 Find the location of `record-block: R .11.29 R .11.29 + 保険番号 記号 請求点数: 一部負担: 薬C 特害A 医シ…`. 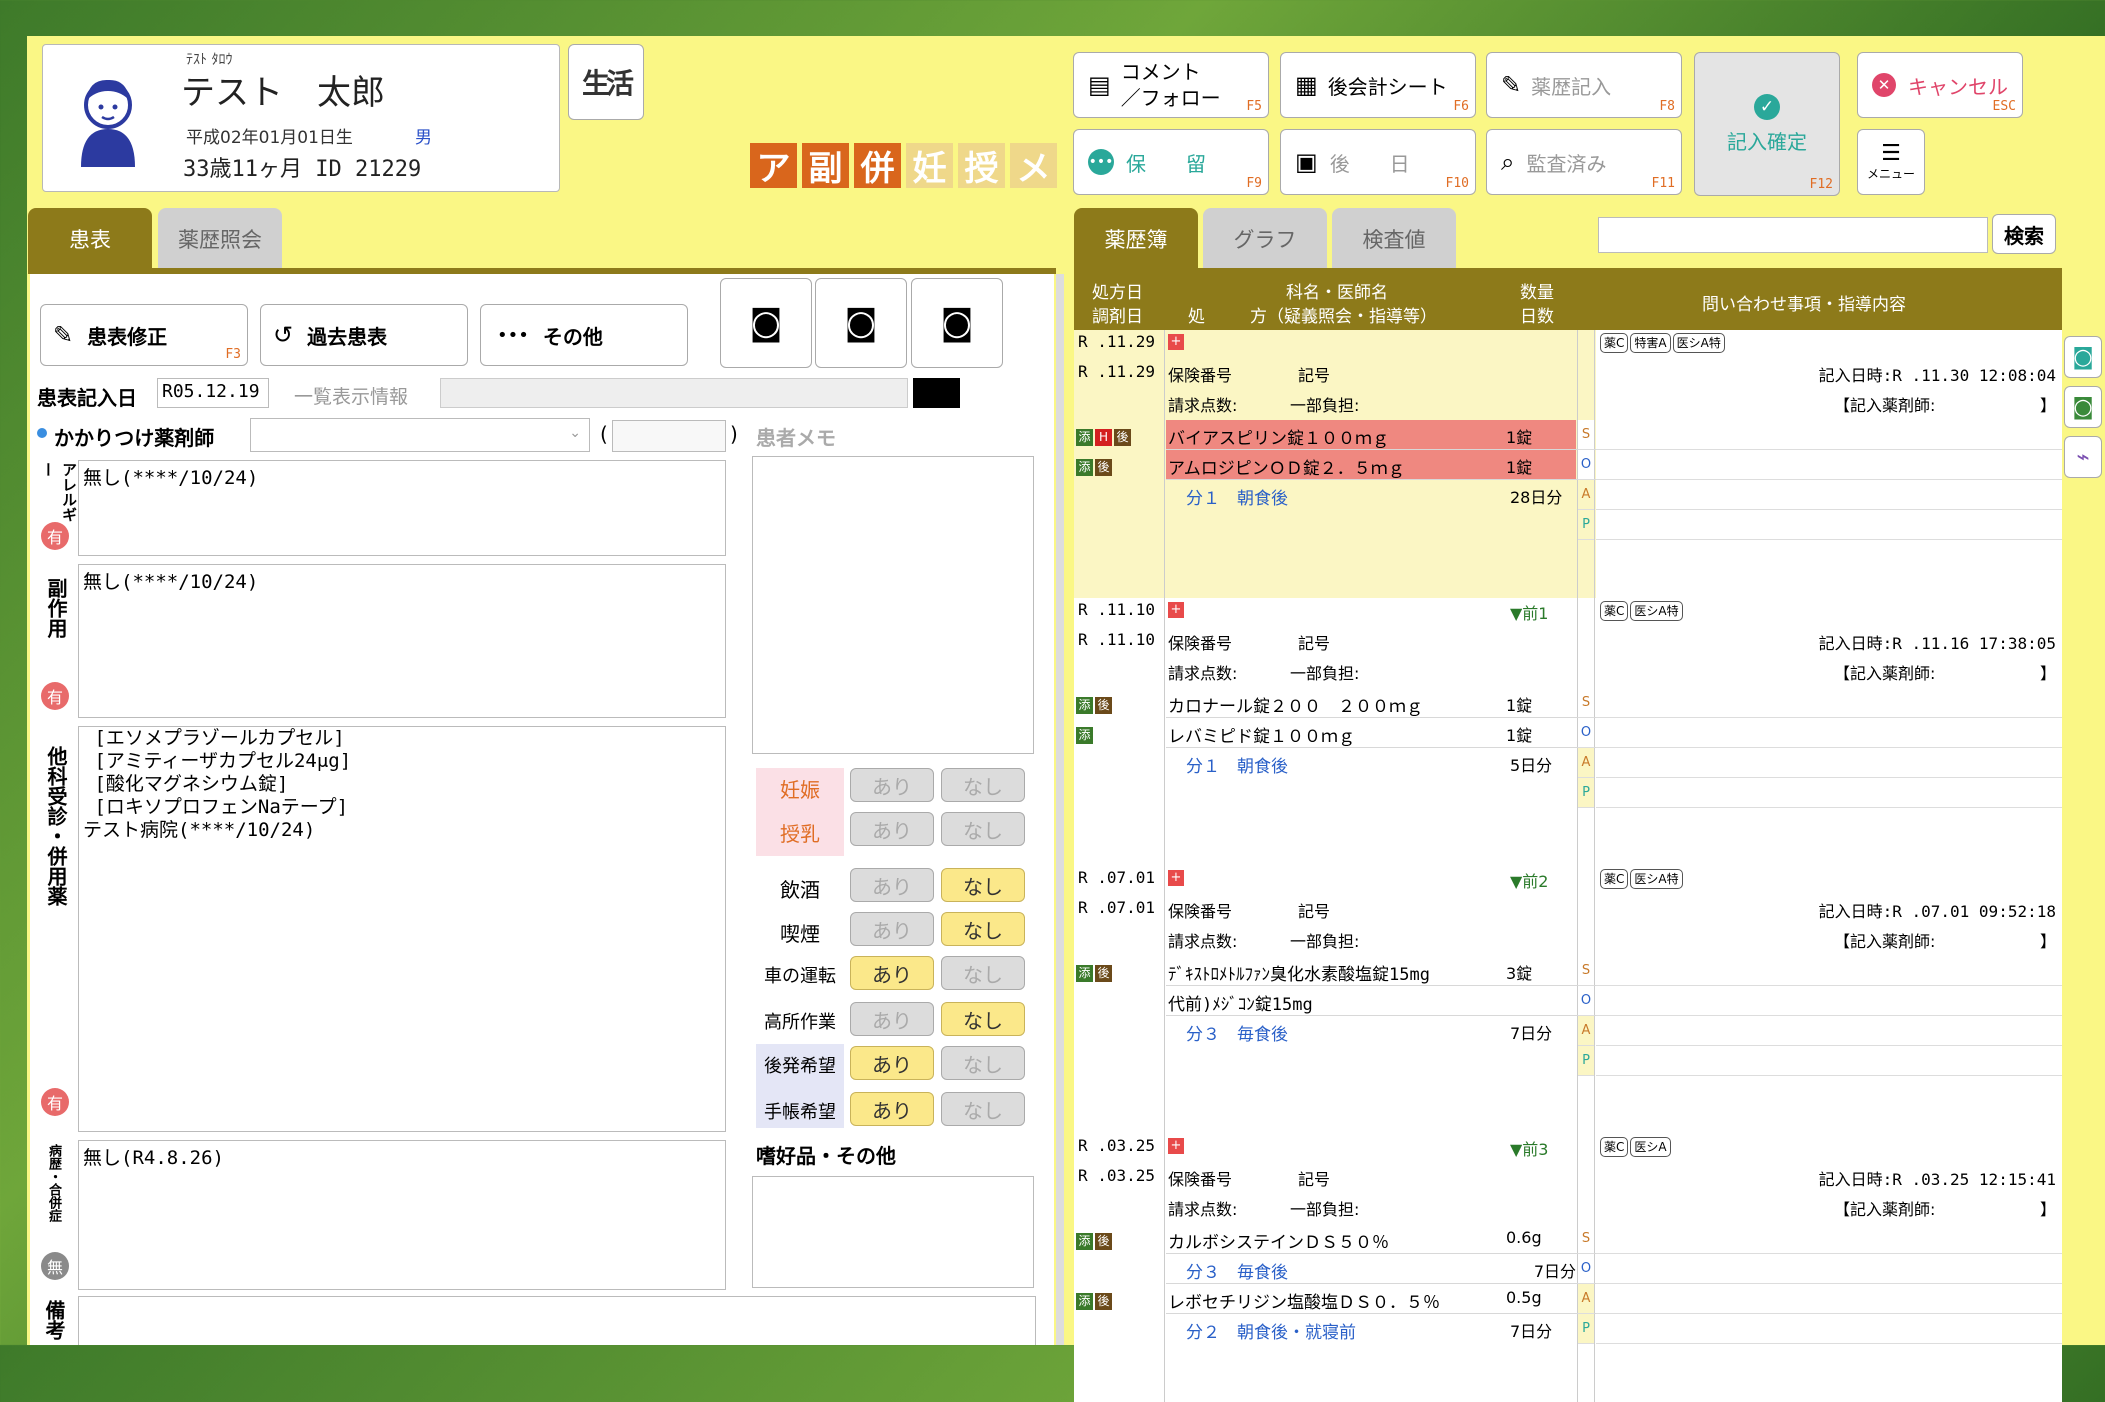

record-block: R .11.29 R .11.29 + 保険番号 記号 請求点数: 一部負担: 薬C 特害A 医シ… is located at coordinates (1568, 464).